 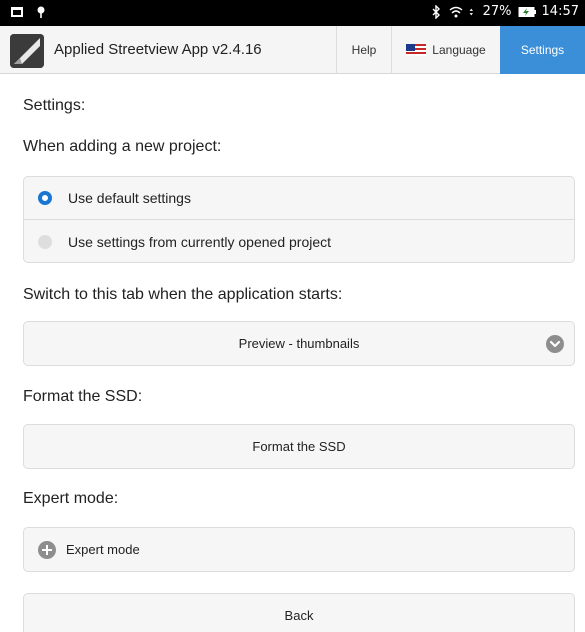 I want to click on radio-selected-icon, so click(x=45, y=198).